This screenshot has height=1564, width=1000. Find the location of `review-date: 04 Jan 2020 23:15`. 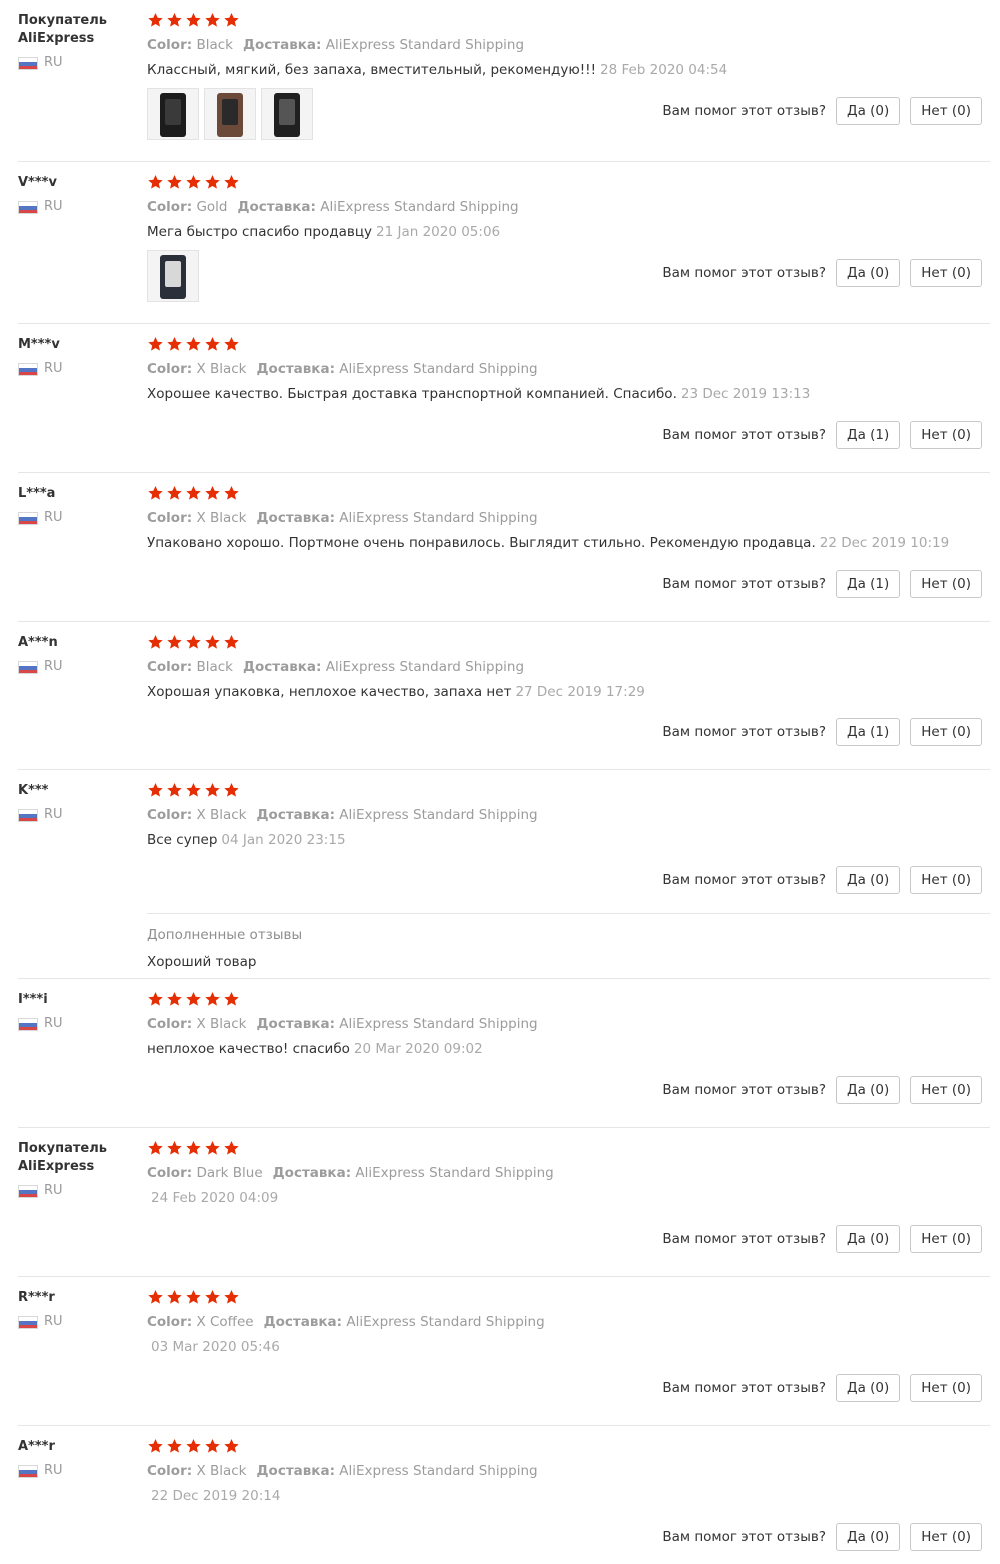

review-date: 04 Jan 2020 23:15 is located at coordinates (283, 840).